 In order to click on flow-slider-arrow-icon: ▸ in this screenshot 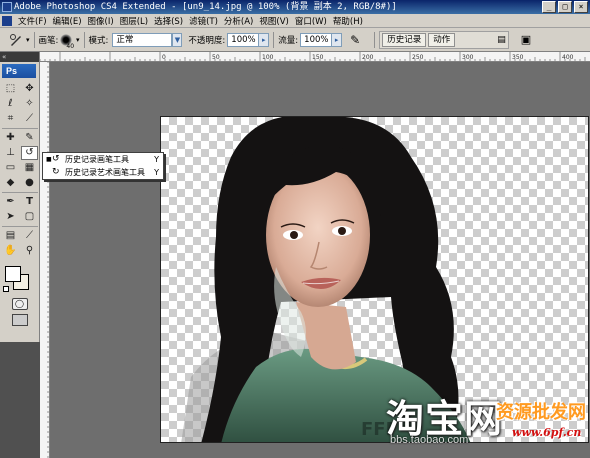, I will do `click(337, 39)`.